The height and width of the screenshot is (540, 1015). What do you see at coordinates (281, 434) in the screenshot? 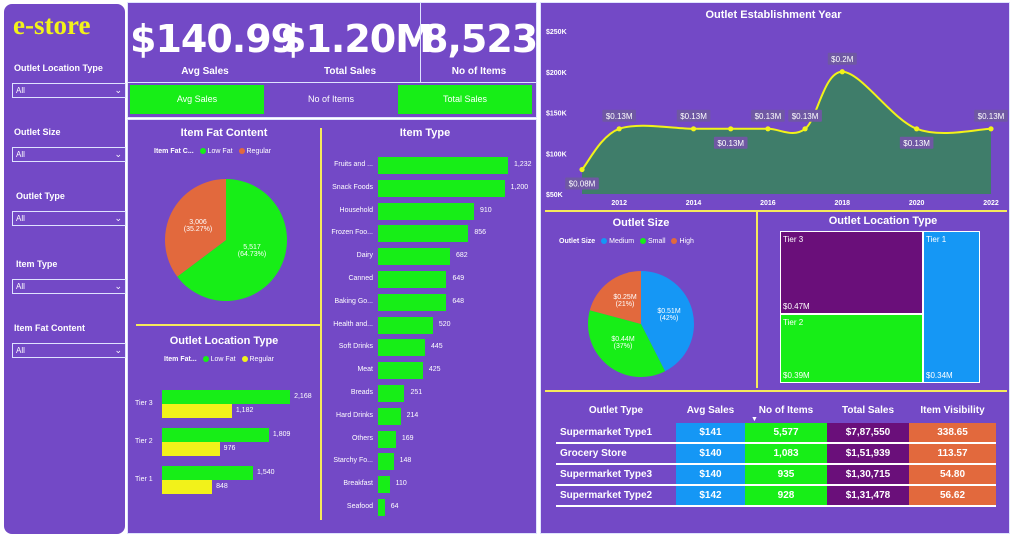
I see `bar-value-label: 1,809` at bounding box center [281, 434].